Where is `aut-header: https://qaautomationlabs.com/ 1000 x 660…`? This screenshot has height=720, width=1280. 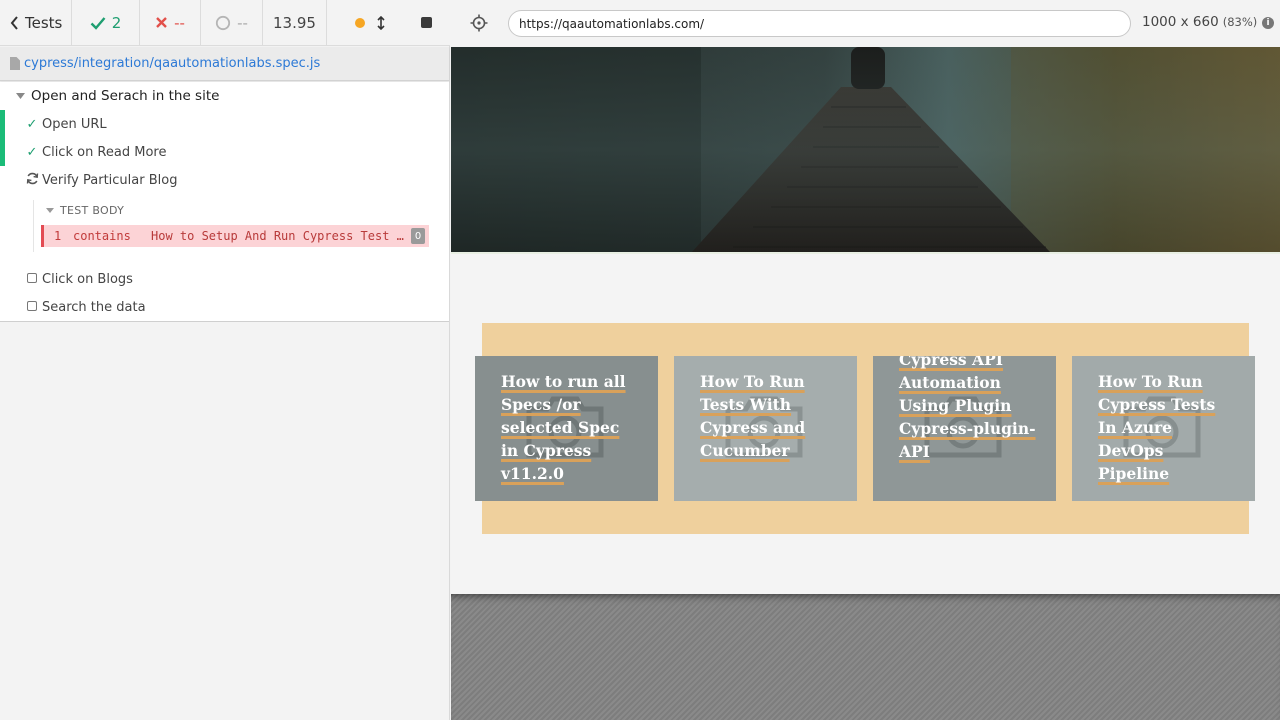
aut-header: https://qaautomationlabs.com/ 1000 x 660… is located at coordinates (865, 23).